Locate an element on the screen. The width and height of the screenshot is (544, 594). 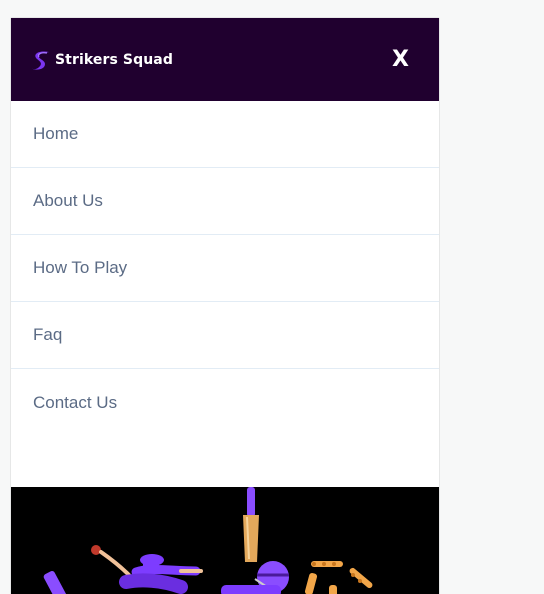
logo-s-icon is located at coordinates (40, 60).